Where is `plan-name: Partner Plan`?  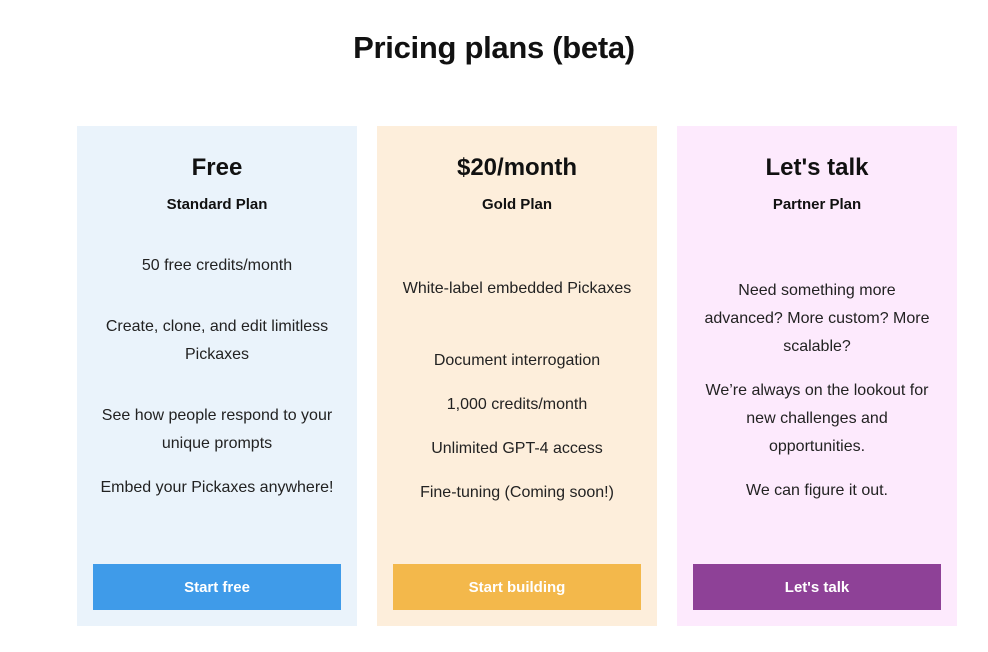
plan-name: Partner Plan is located at coordinates (817, 204).